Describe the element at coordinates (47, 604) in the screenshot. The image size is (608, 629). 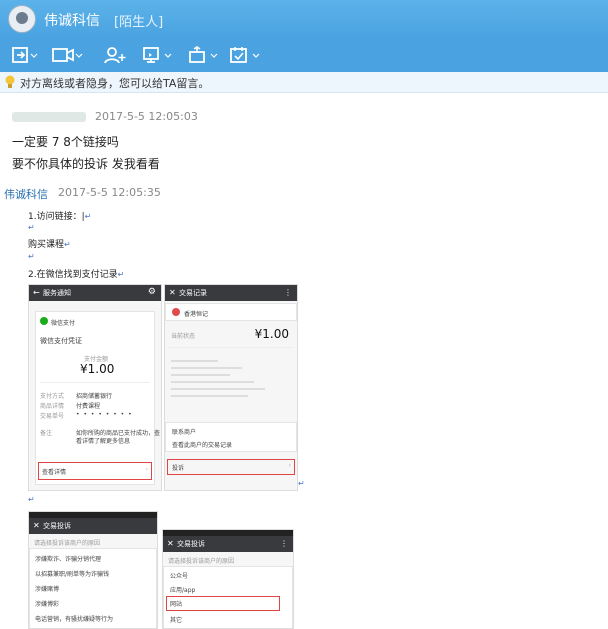
I see `list-item: 涉嫌博彩` at that location.